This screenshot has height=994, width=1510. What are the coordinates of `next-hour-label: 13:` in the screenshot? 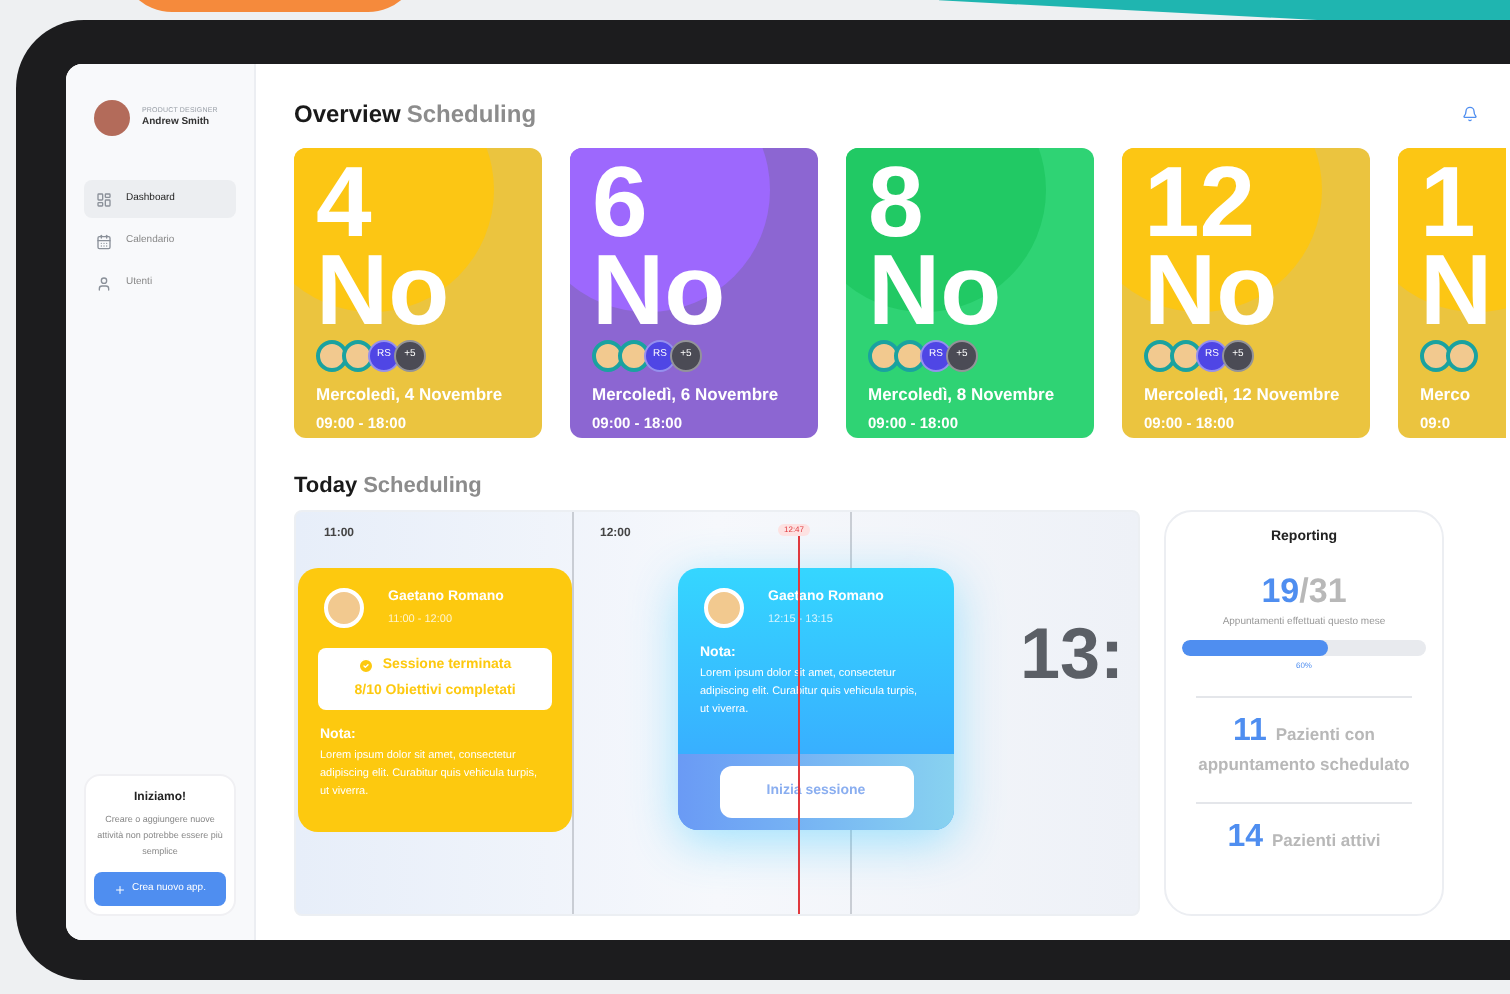 It's located at (1072, 654).